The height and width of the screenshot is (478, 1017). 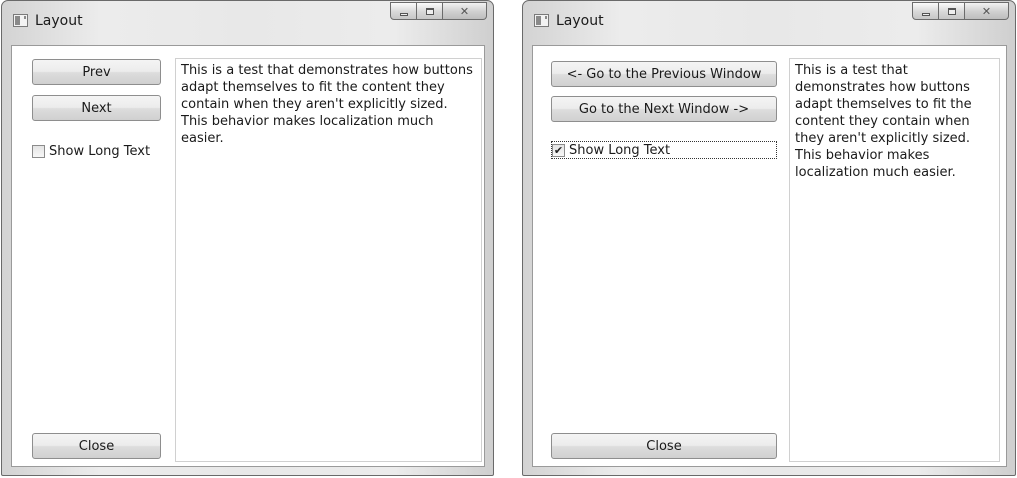 What do you see at coordinates (96, 72) in the screenshot?
I see `prev-button: Prev` at bounding box center [96, 72].